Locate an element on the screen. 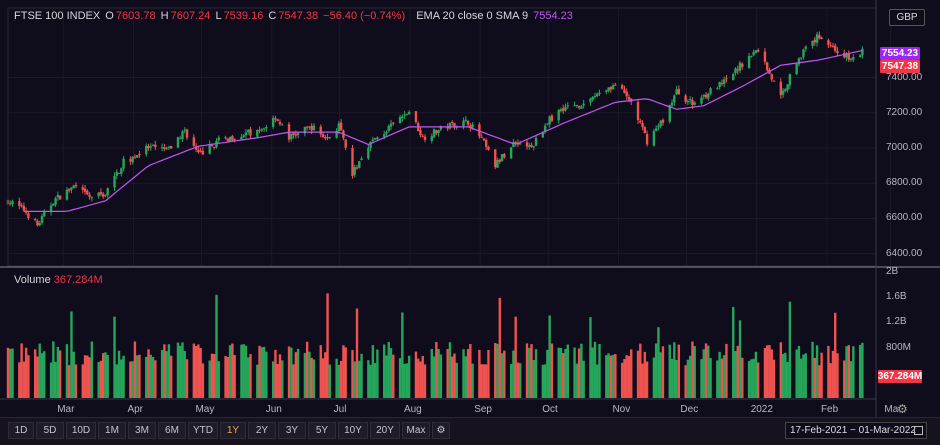  symbol-name: FTSE 100 INDEX is located at coordinates (57, 16).